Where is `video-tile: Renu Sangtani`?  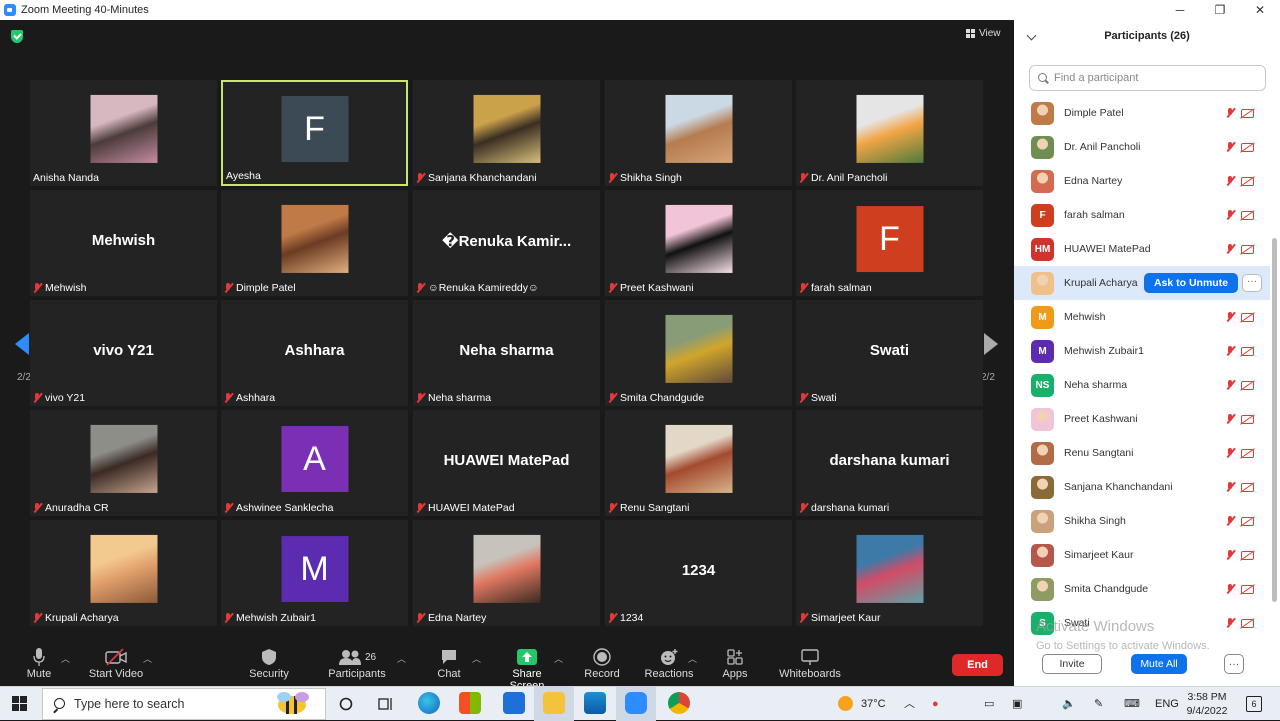
video-tile: Renu Sangtani is located at coordinates (698, 463).